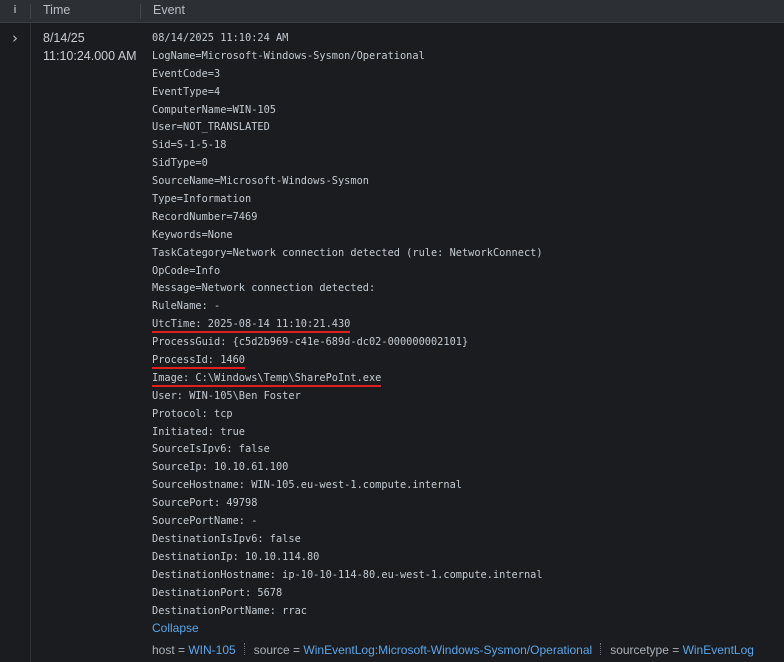 Image resolution: width=784 pixels, height=662 pixels. I want to click on event-line: RecordNumber=7469, so click(347, 218).